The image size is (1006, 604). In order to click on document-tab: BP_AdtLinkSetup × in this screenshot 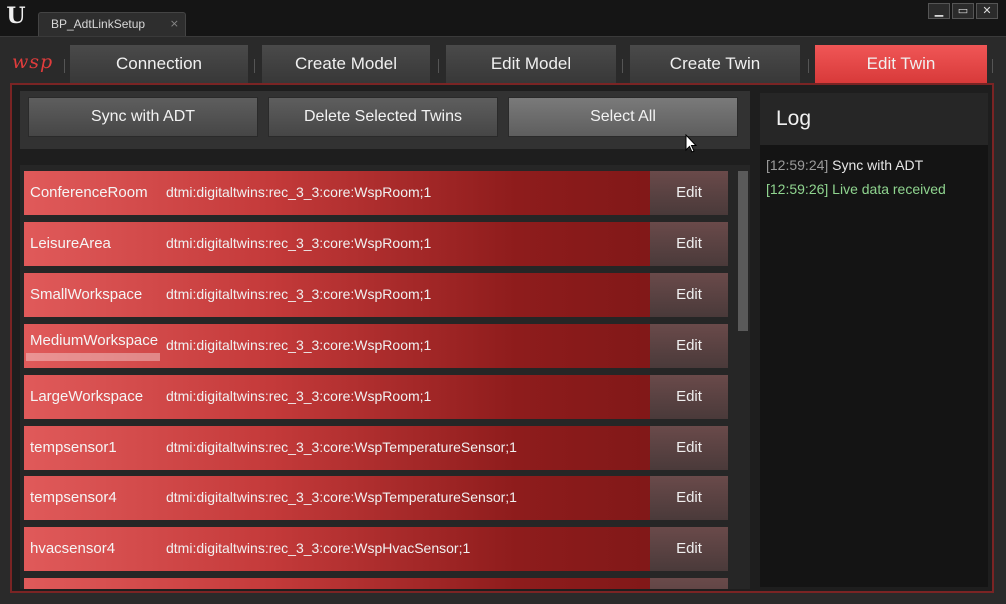, I will do `click(112, 24)`.